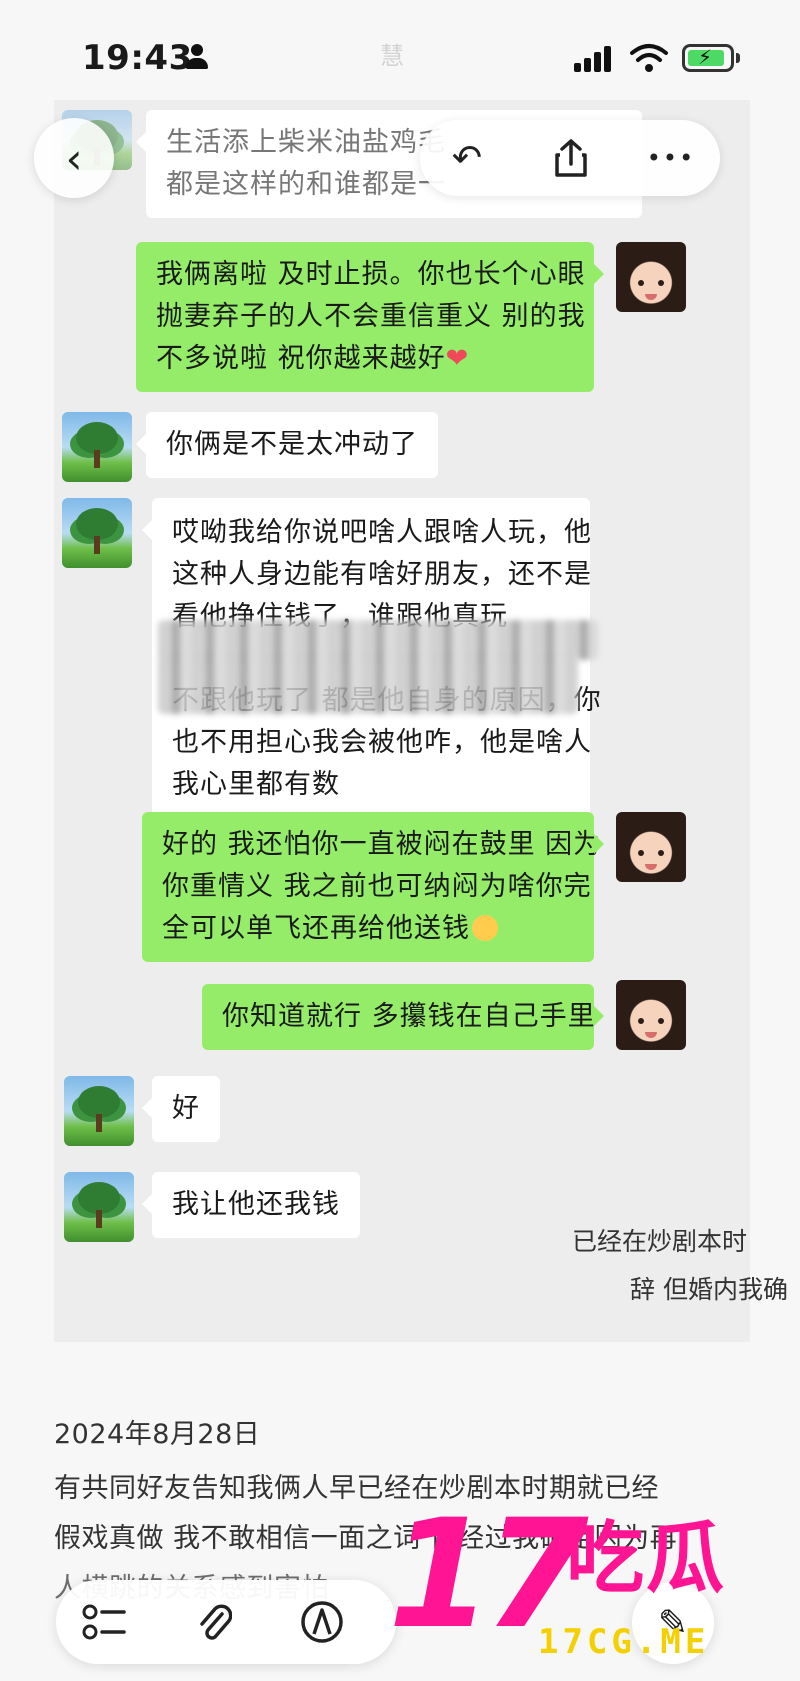 The image size is (800, 1681). I want to click on message-line: 这种人身边能有啥好朋友，还不是, so click(382, 574).